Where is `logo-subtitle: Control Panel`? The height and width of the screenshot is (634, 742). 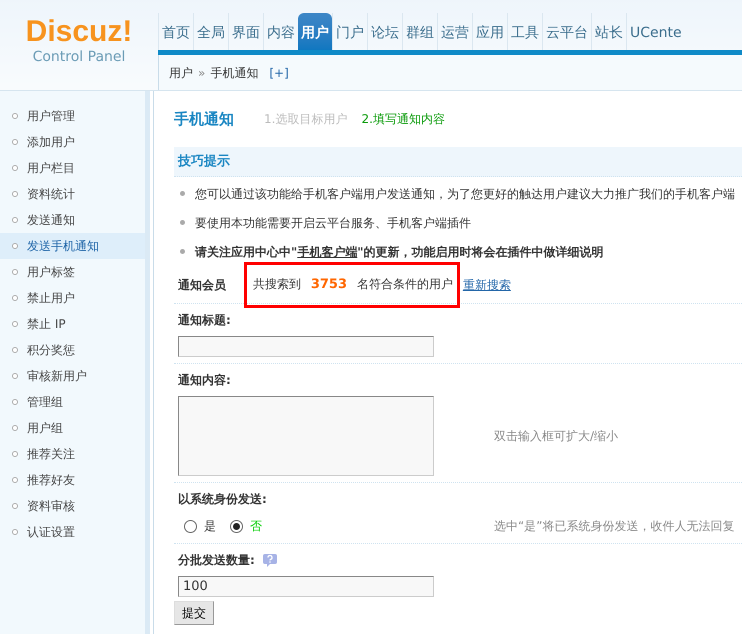
logo-subtitle: Control Panel is located at coordinates (79, 57).